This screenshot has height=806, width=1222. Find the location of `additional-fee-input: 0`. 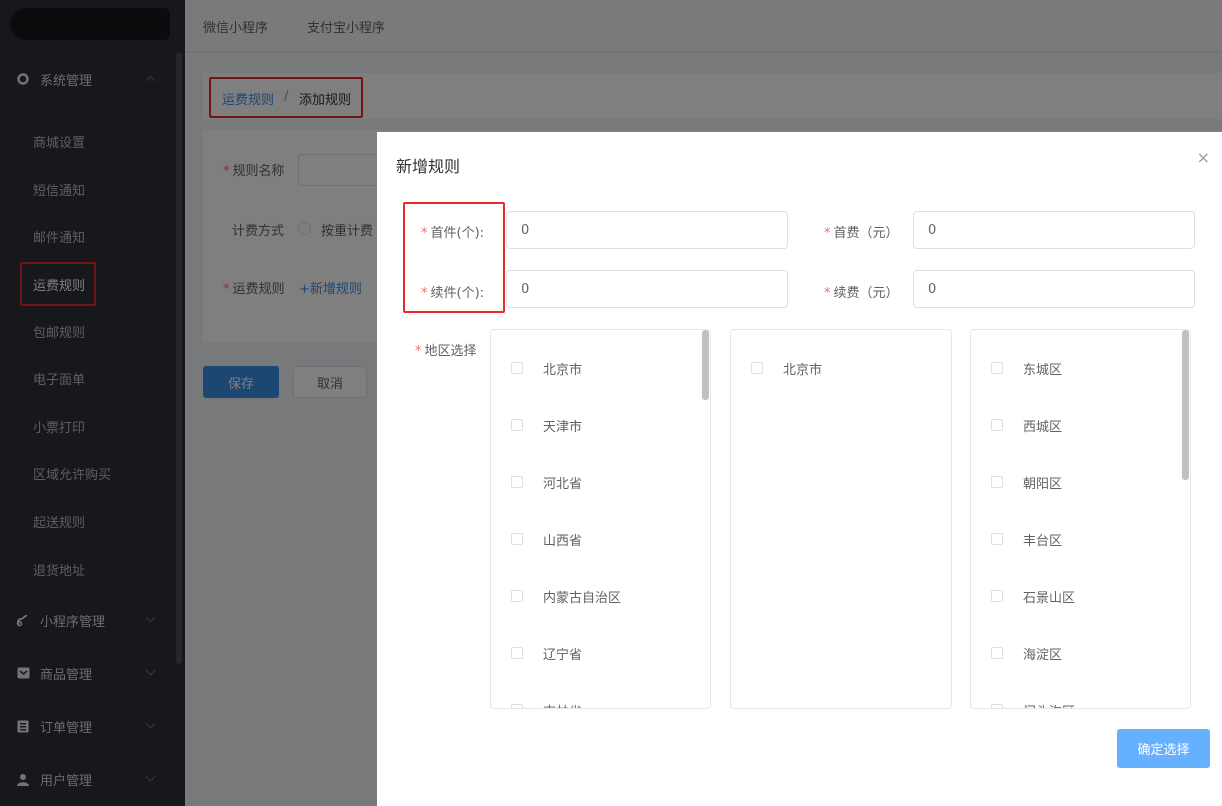

additional-fee-input: 0 is located at coordinates (1054, 289).